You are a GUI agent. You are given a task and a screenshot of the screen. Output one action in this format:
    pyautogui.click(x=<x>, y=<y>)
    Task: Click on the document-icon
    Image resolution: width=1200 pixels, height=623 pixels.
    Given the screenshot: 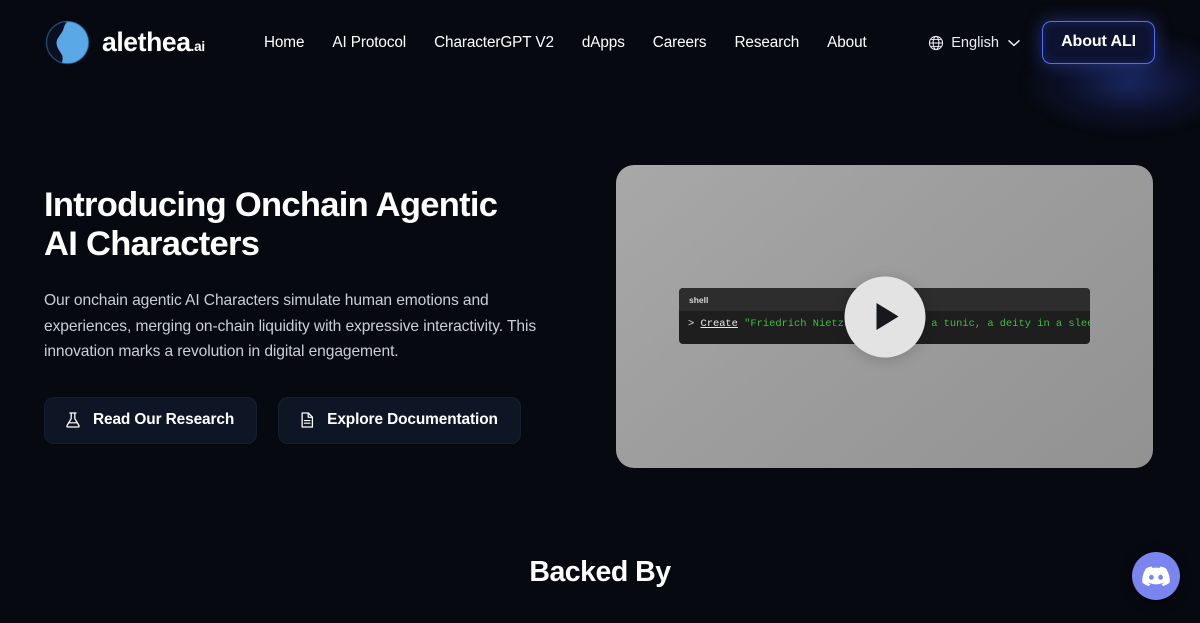 What is the action you would take?
    pyautogui.click(x=307, y=419)
    